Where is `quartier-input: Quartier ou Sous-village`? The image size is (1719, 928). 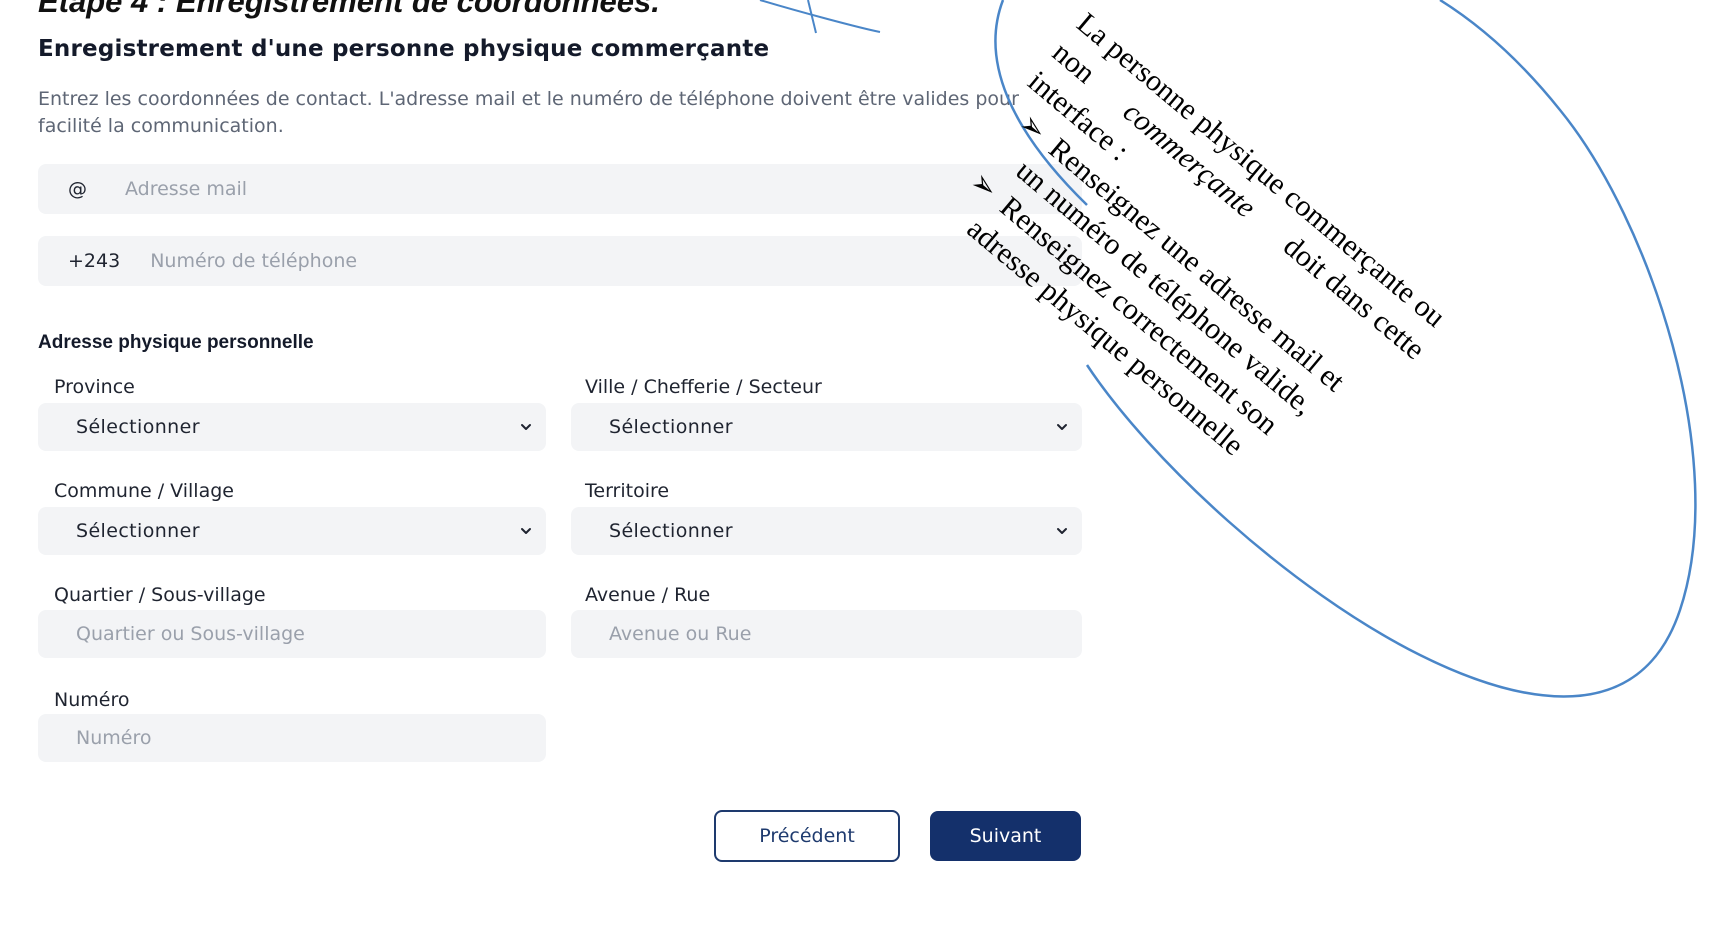
quartier-input: Quartier ou Sous-village is located at coordinates (292, 634).